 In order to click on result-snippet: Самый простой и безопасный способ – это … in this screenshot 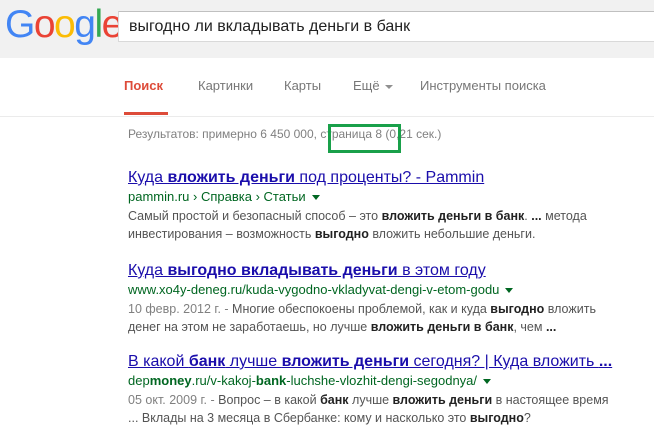, I will do `click(391, 225)`.